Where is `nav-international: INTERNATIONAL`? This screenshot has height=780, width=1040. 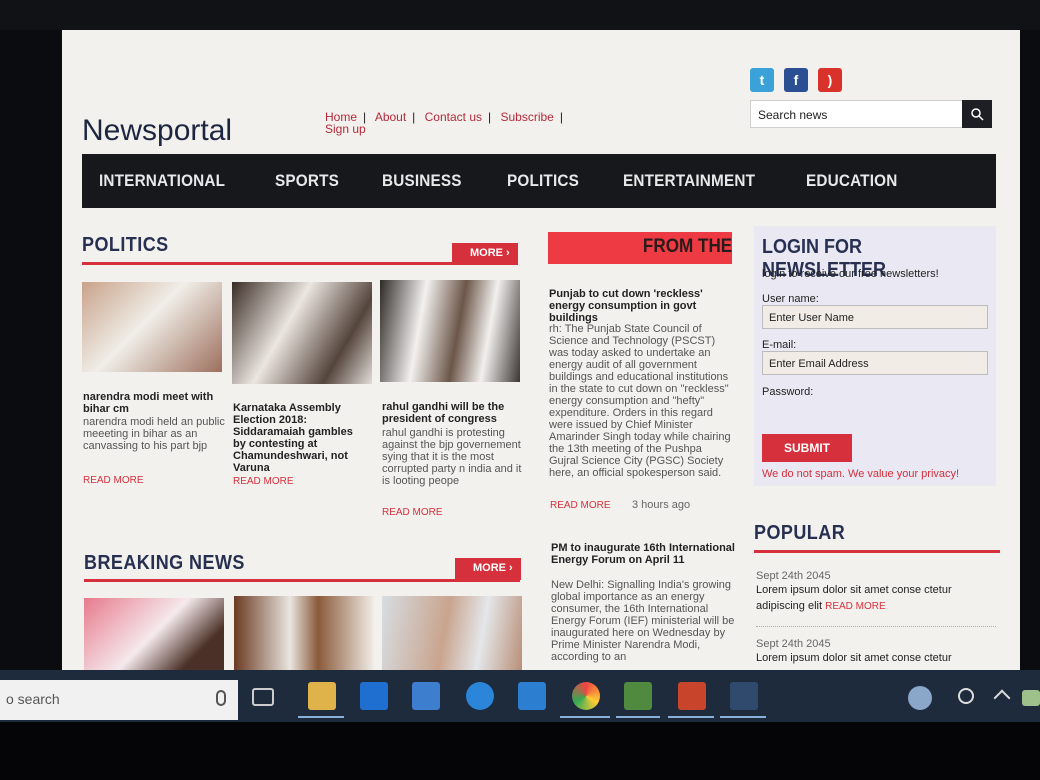
nav-international: INTERNATIONAL is located at coordinates (162, 181).